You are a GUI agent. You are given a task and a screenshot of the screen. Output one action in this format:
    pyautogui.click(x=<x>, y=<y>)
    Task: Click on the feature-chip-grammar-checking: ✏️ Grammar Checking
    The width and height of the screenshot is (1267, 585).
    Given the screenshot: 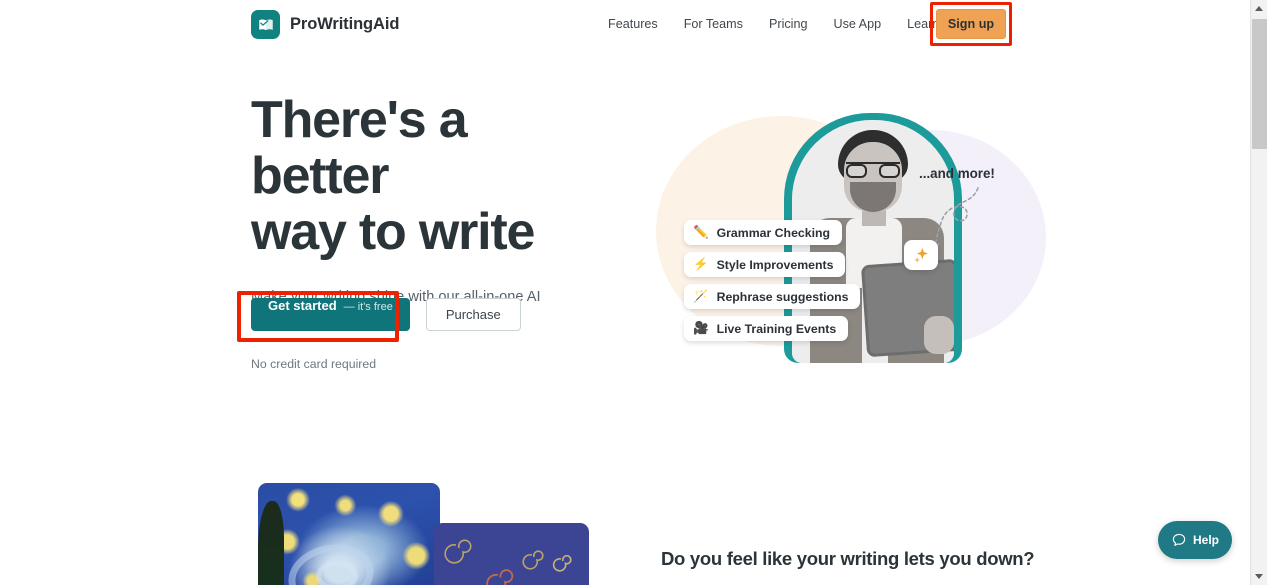 What is the action you would take?
    pyautogui.click(x=763, y=232)
    